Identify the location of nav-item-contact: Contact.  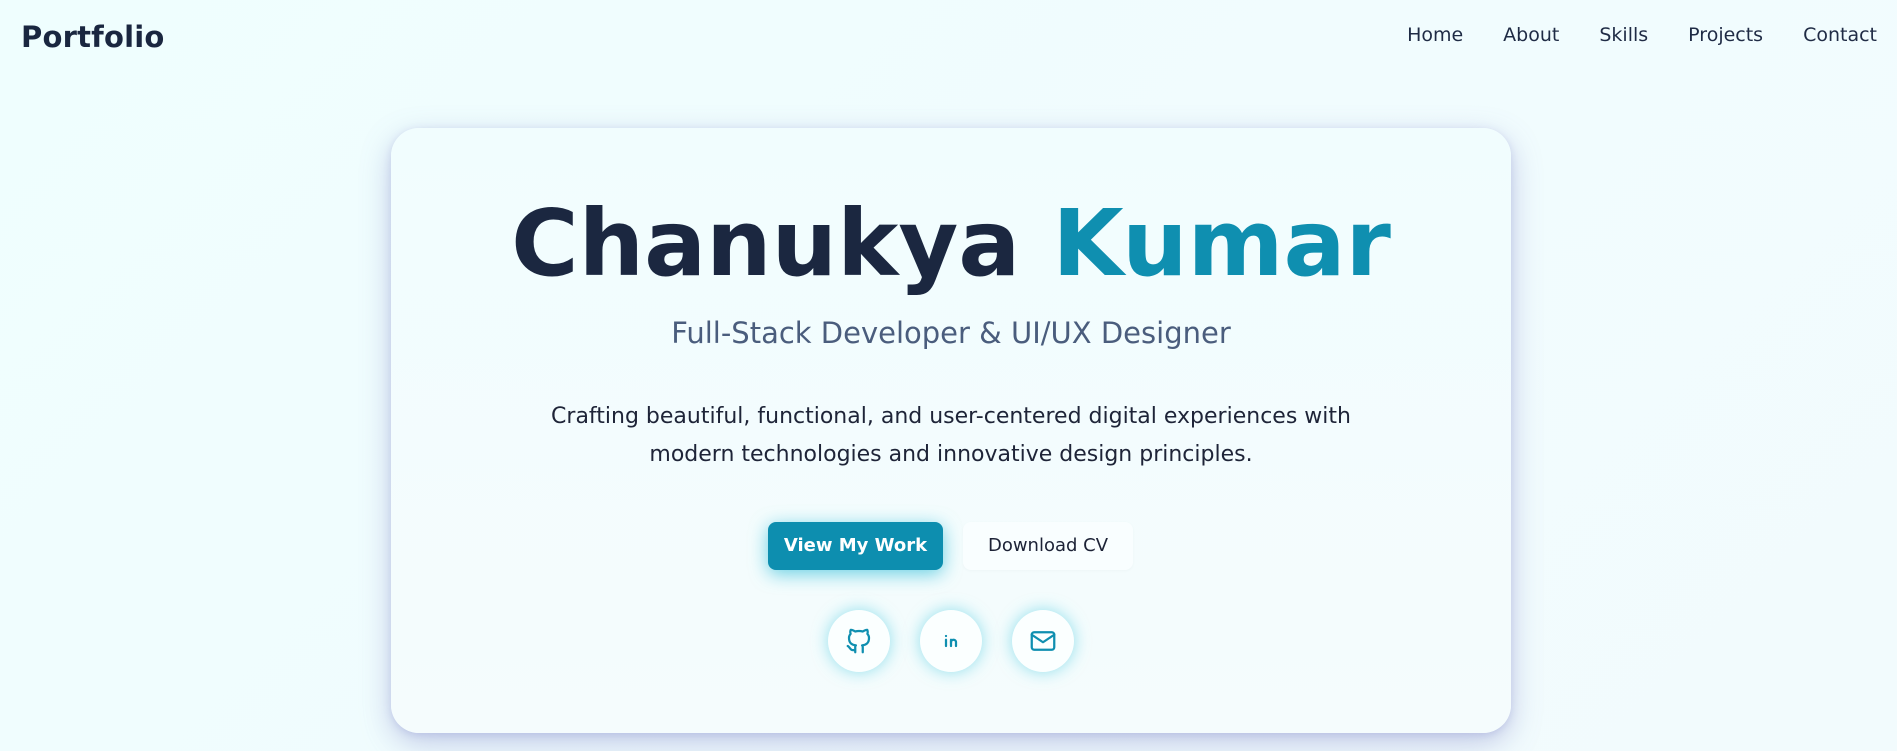
(1840, 35).